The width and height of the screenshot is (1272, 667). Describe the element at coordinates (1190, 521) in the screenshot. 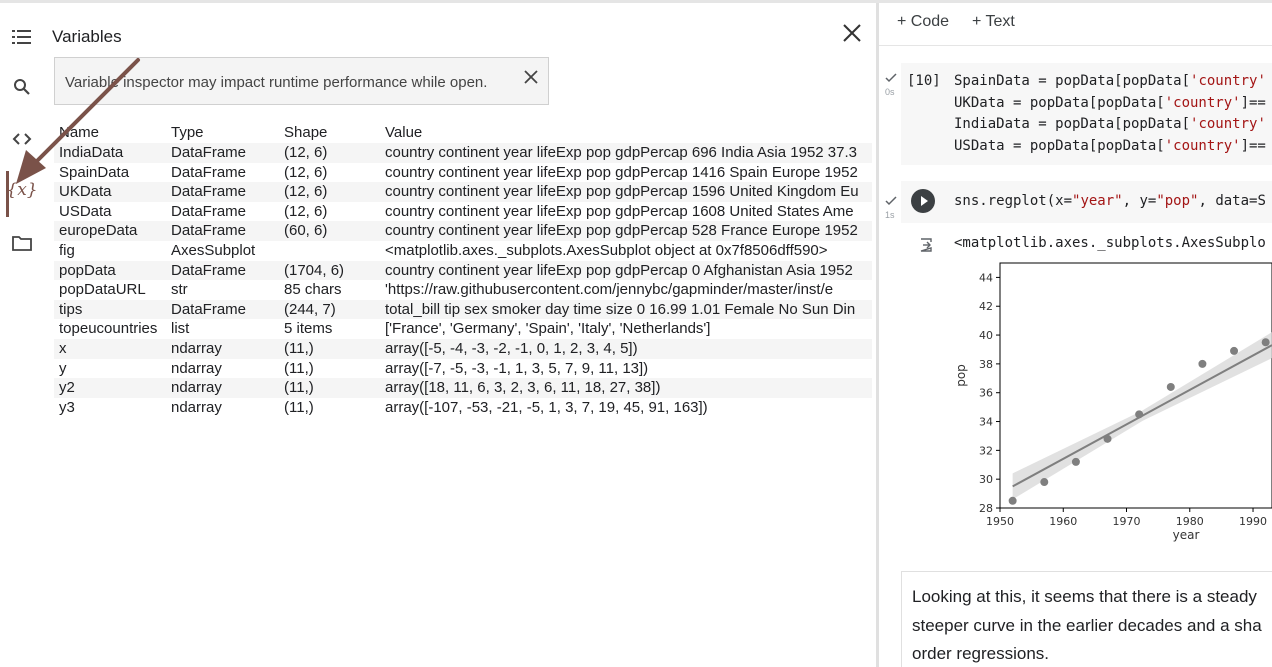

I see `x-tick-label: 1980` at that location.